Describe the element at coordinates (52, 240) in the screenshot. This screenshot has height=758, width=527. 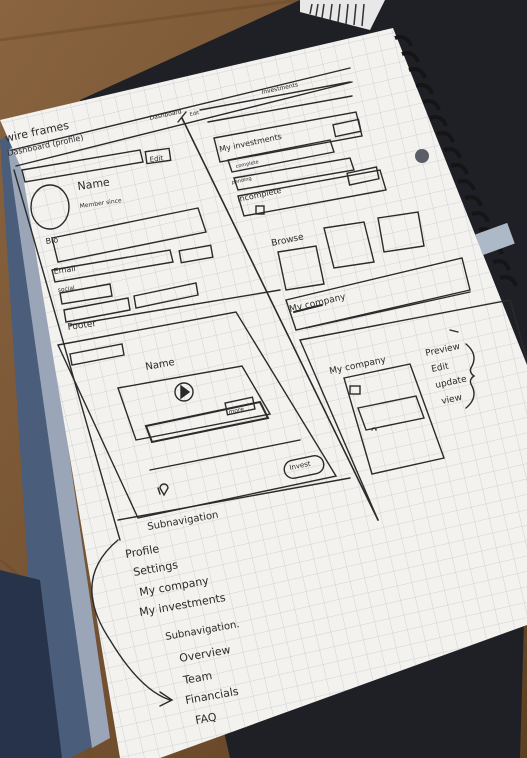
I see `bio-label: Bio` at that location.